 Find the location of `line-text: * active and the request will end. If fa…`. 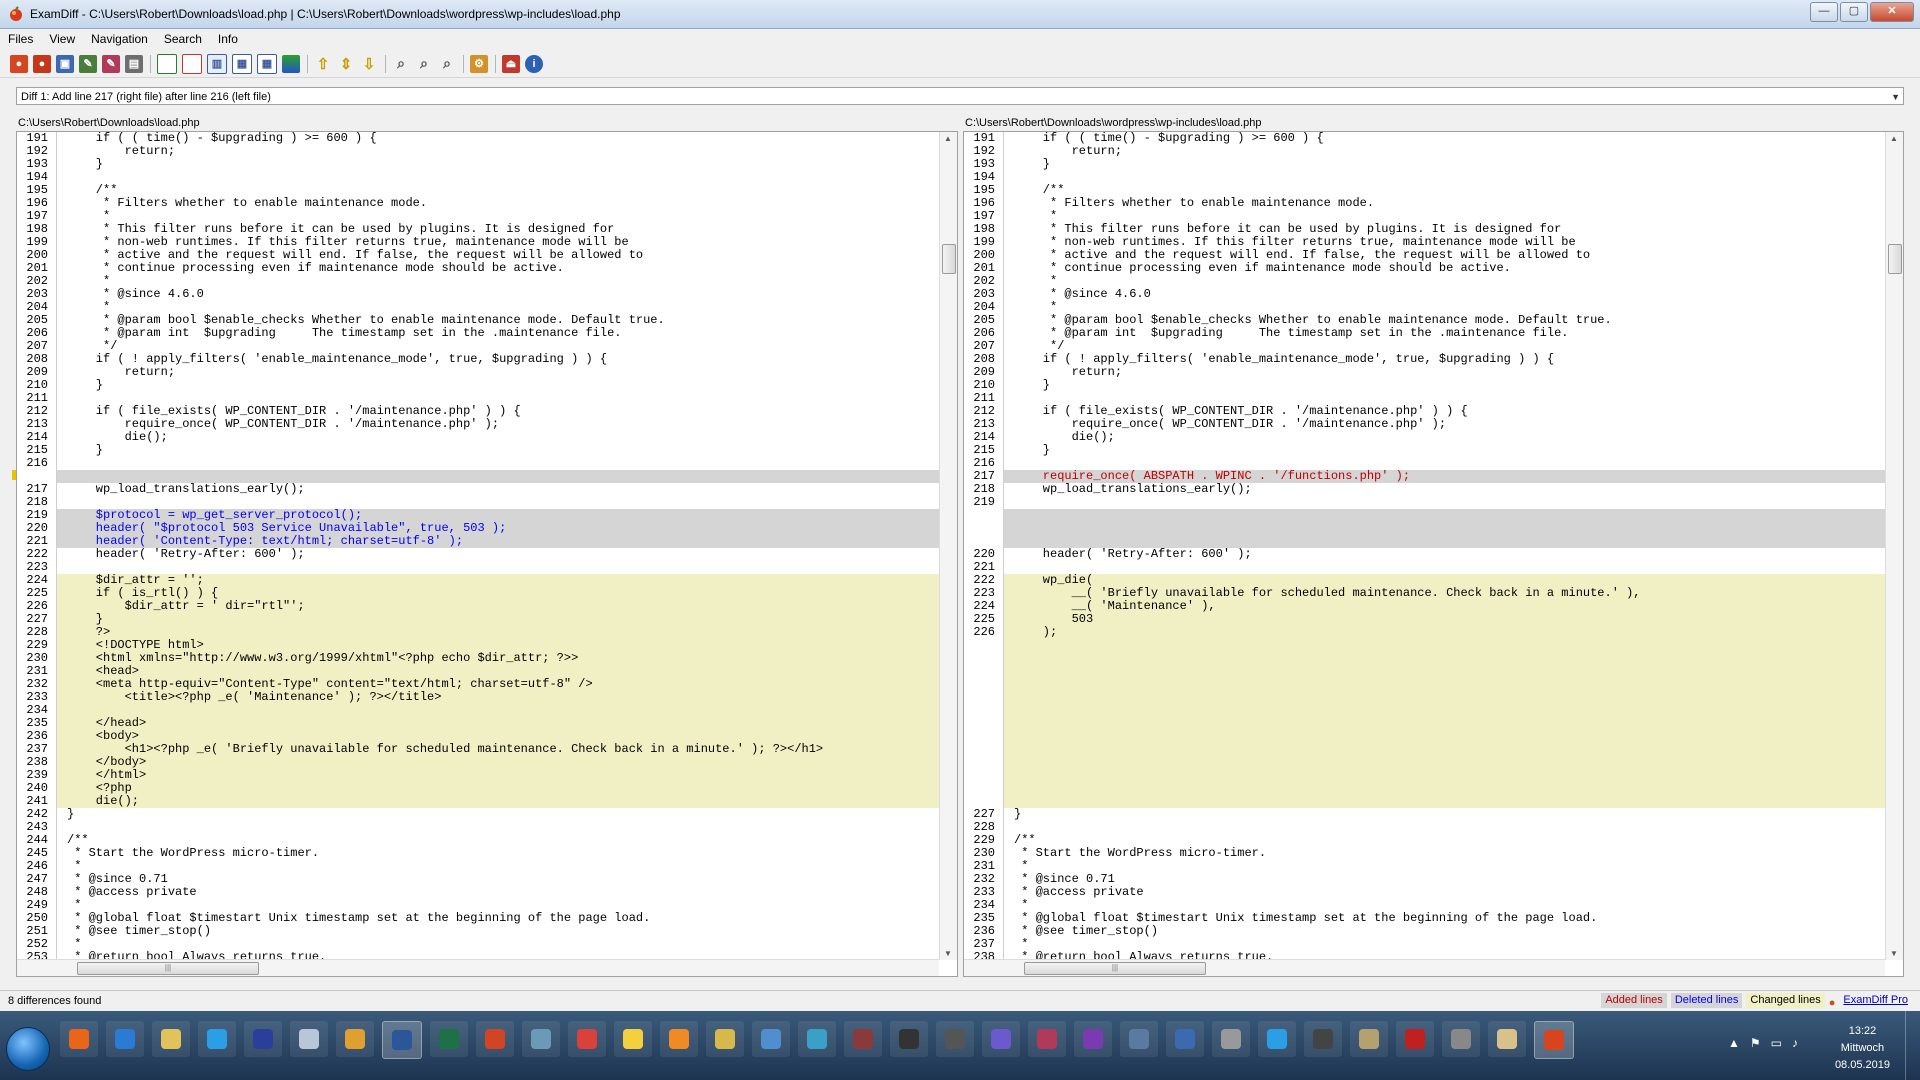

line-text: * active and the request will end. If fa… is located at coordinates (355, 255).